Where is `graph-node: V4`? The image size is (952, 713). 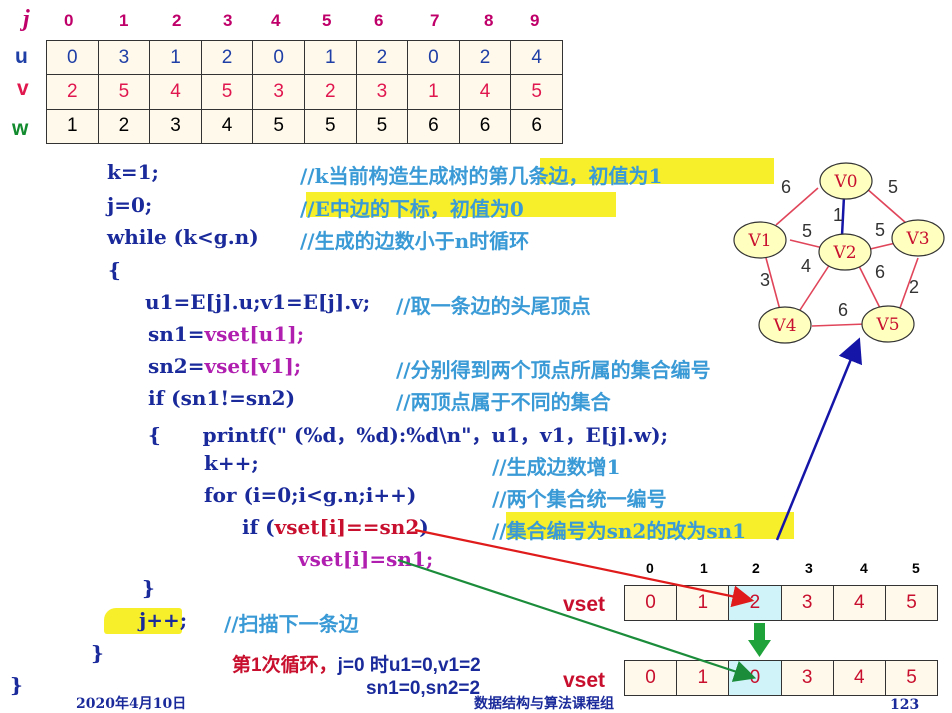 graph-node: V4 is located at coordinates (785, 325).